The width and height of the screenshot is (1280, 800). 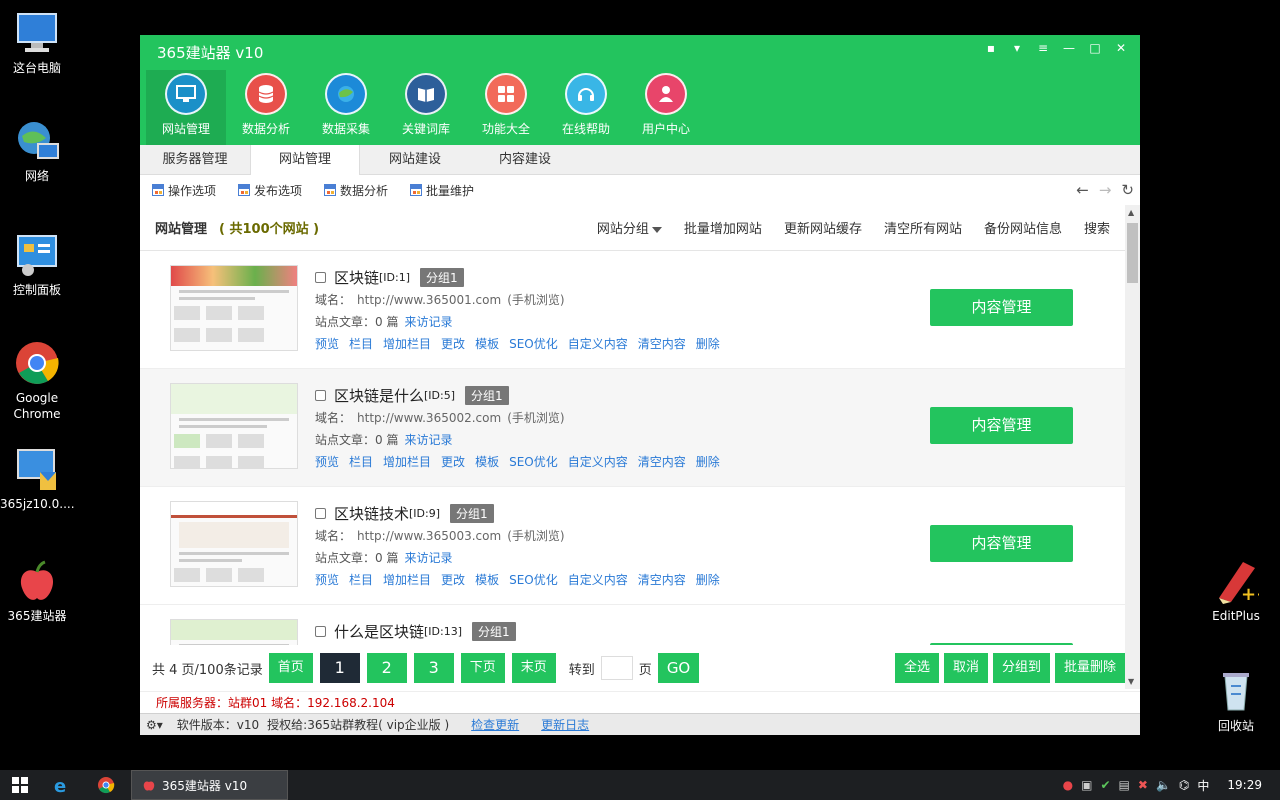 What do you see at coordinates (37, 591) in the screenshot?
I see `desktop-icon-365jz: 365建站器` at bounding box center [37, 591].